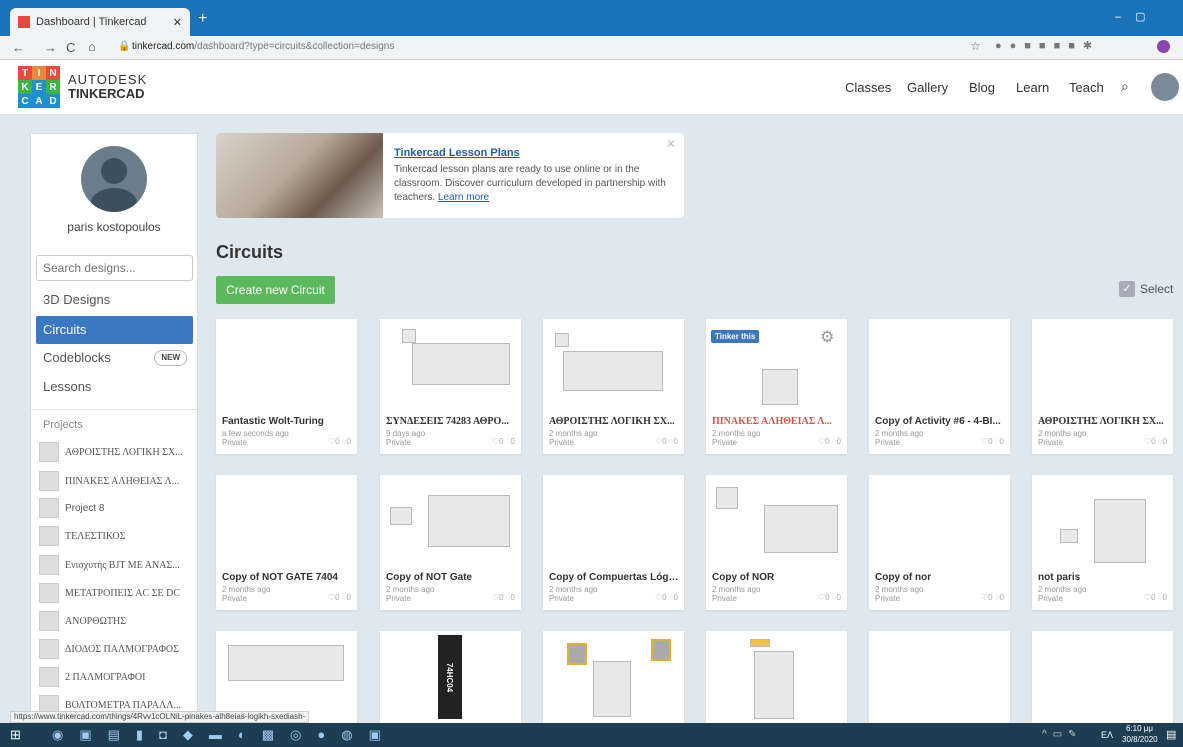 The height and width of the screenshot is (747, 1183). Describe the element at coordinates (114, 179) in the screenshot. I see `profile-avatar` at that location.